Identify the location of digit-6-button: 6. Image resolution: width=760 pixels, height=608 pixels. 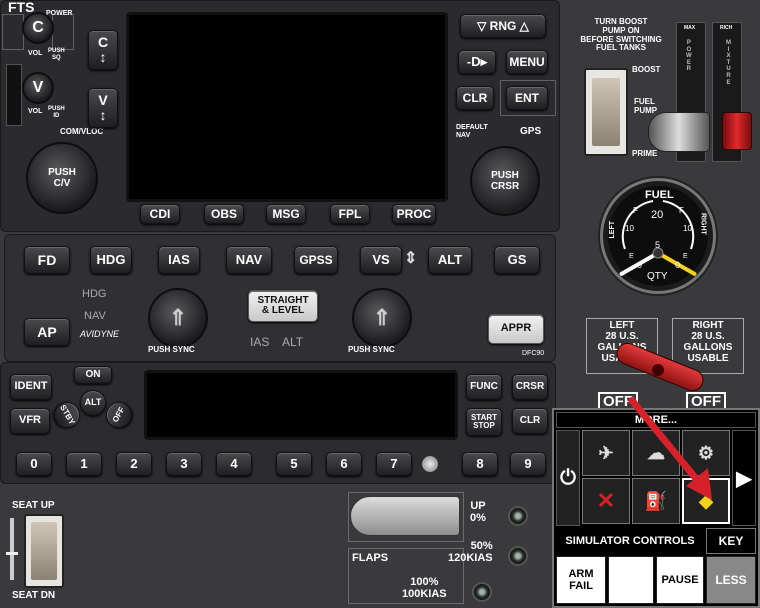
(344, 464).